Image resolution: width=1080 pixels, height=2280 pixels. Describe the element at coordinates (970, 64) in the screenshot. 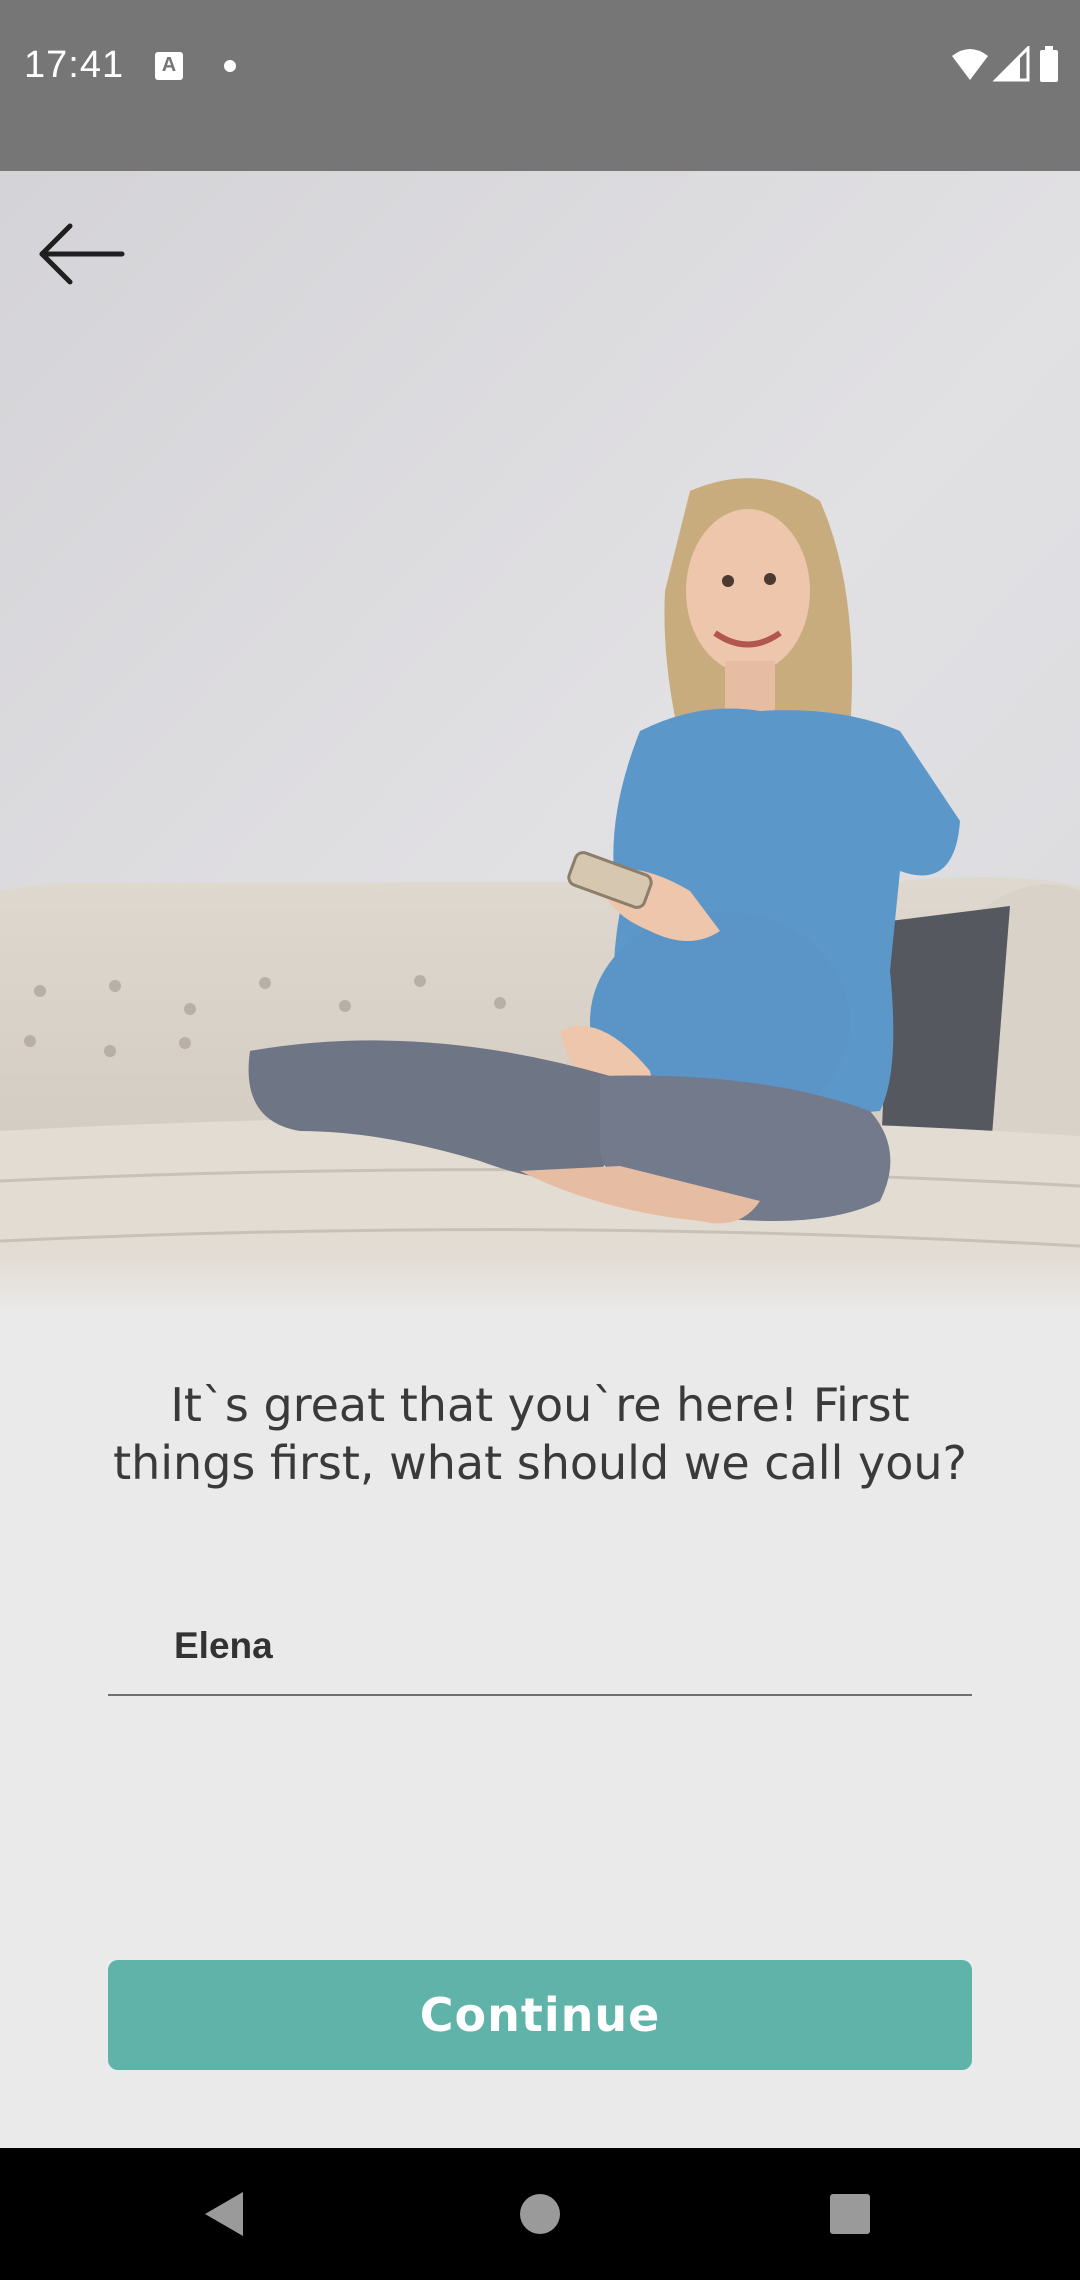

I see `wifi-icon` at that location.